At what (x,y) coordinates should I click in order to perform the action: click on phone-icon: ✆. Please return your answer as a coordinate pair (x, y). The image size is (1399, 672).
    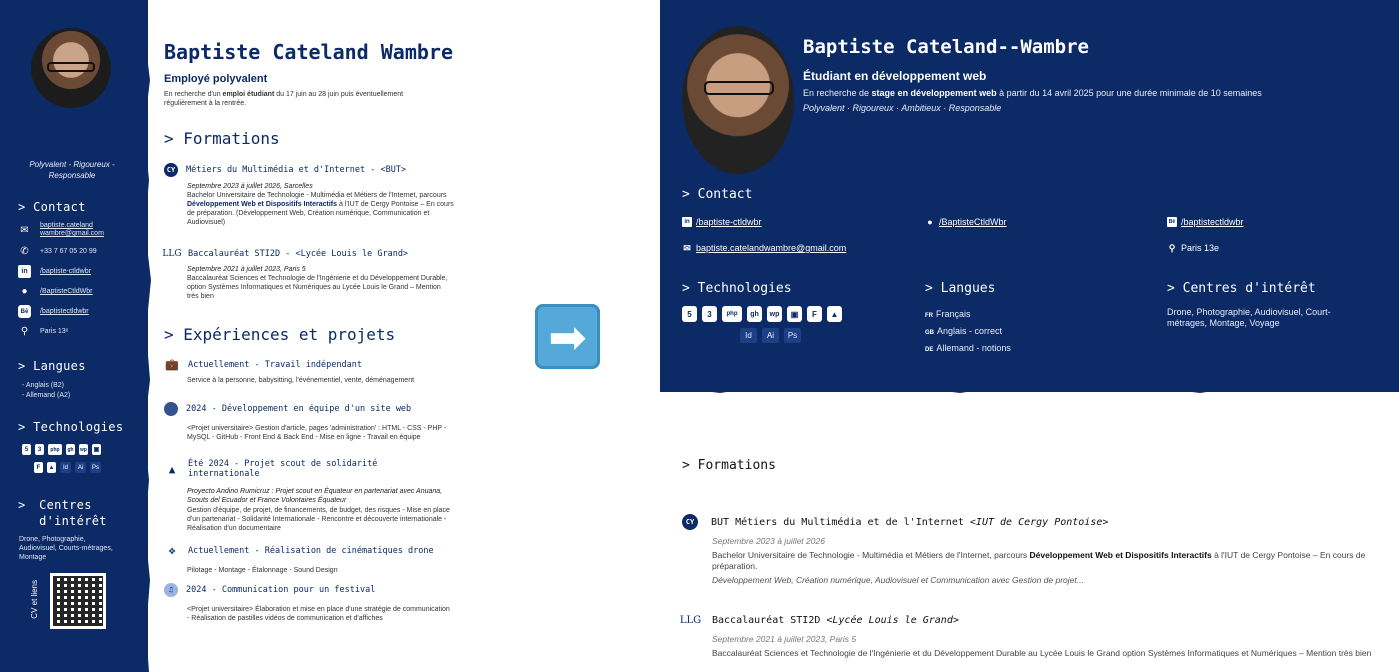
    Looking at the image, I should click on (24, 251).